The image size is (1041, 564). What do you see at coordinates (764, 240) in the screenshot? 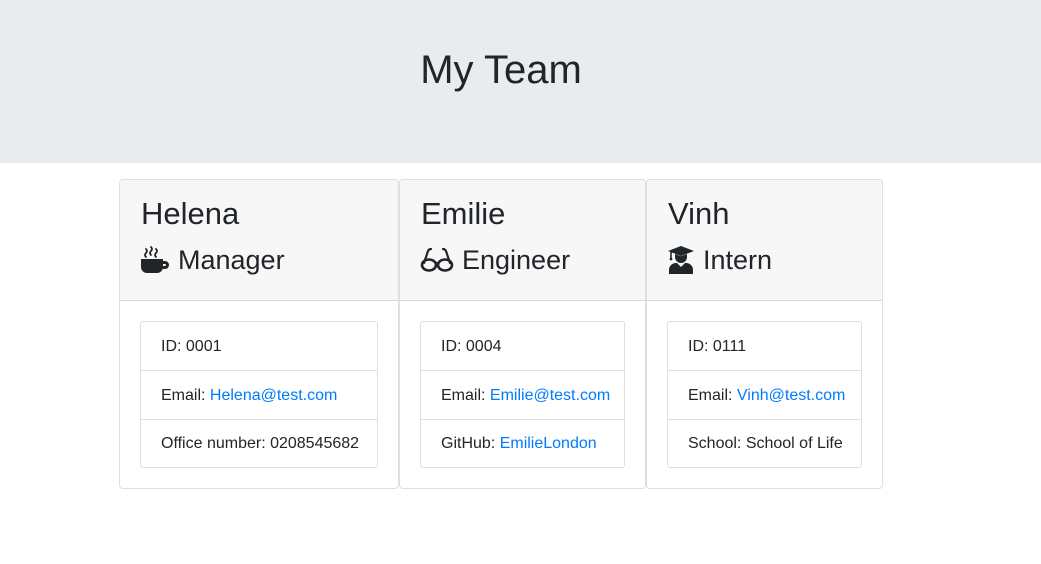
I see `card-header: Vinh Intern` at bounding box center [764, 240].